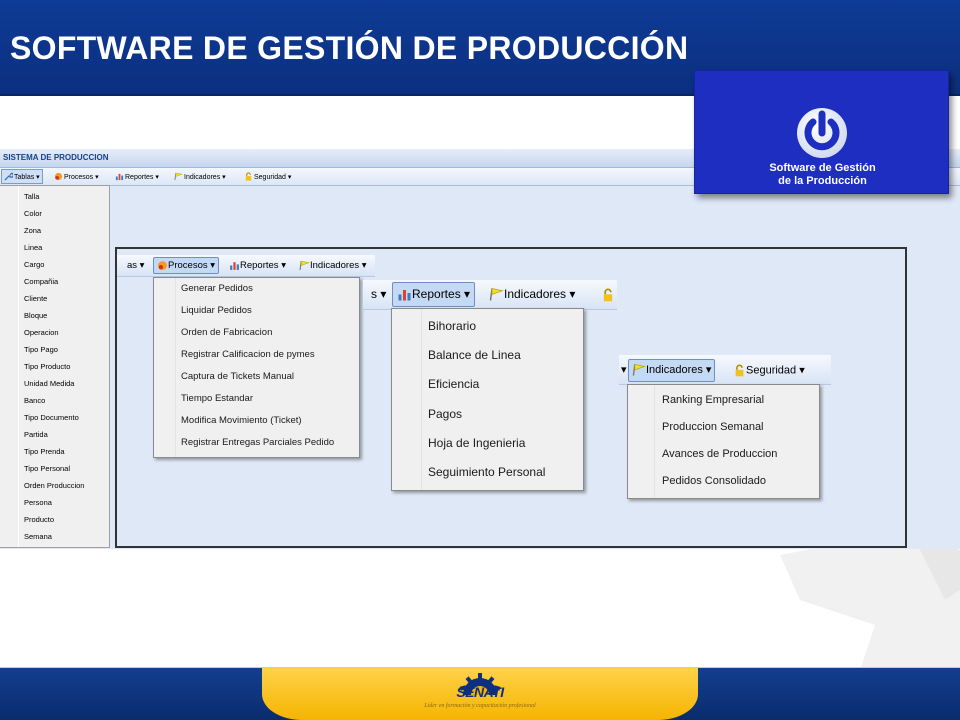 This screenshot has width=960, height=720. What do you see at coordinates (34, 400) in the screenshot?
I see `tablas-item-banco: Banco` at bounding box center [34, 400].